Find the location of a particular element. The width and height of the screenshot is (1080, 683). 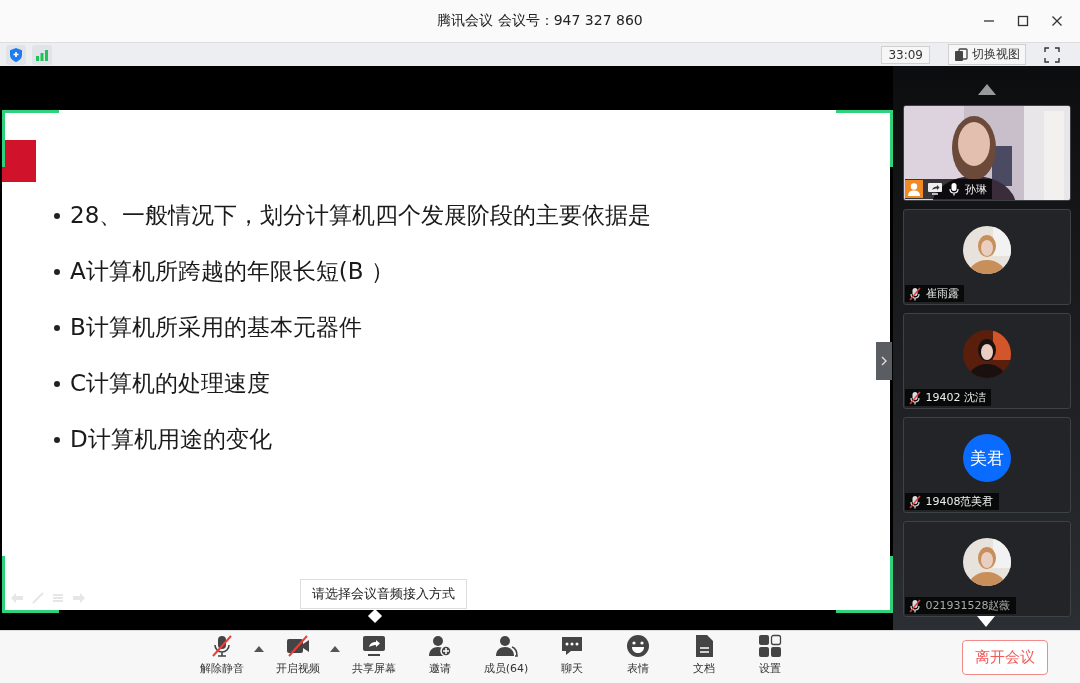

participant-name: 19408范美君 is located at coordinates (959, 501).